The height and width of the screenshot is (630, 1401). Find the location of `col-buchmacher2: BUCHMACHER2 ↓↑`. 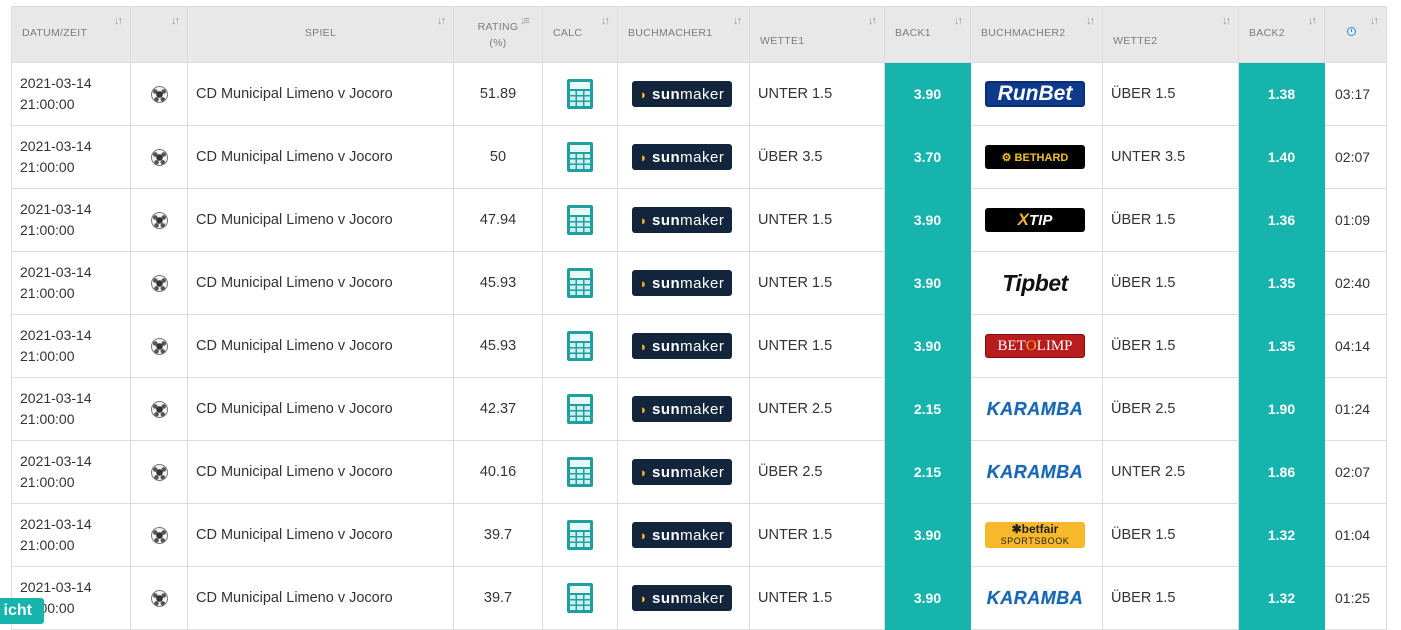

col-buchmacher2: BUCHMACHER2 ↓↑ is located at coordinates (1036, 34).